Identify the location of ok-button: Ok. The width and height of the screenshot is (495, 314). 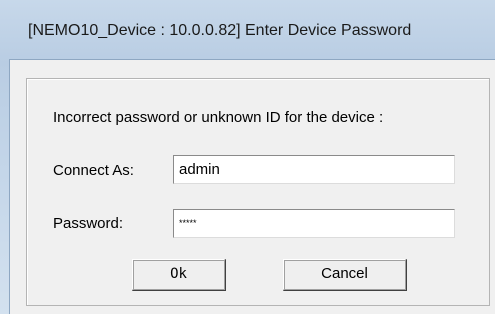
(179, 275).